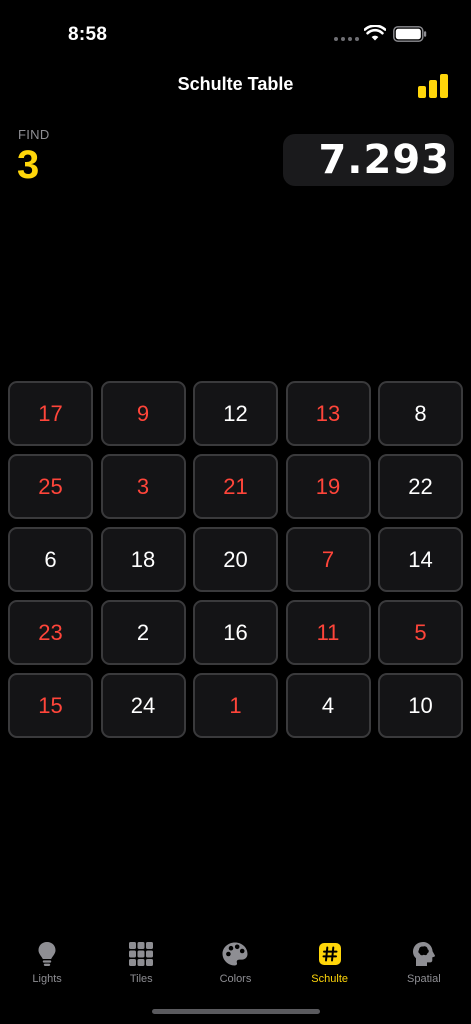 This screenshot has height=1024, width=471. What do you see at coordinates (330, 967) in the screenshot?
I see `tab-schulte: Schulte` at bounding box center [330, 967].